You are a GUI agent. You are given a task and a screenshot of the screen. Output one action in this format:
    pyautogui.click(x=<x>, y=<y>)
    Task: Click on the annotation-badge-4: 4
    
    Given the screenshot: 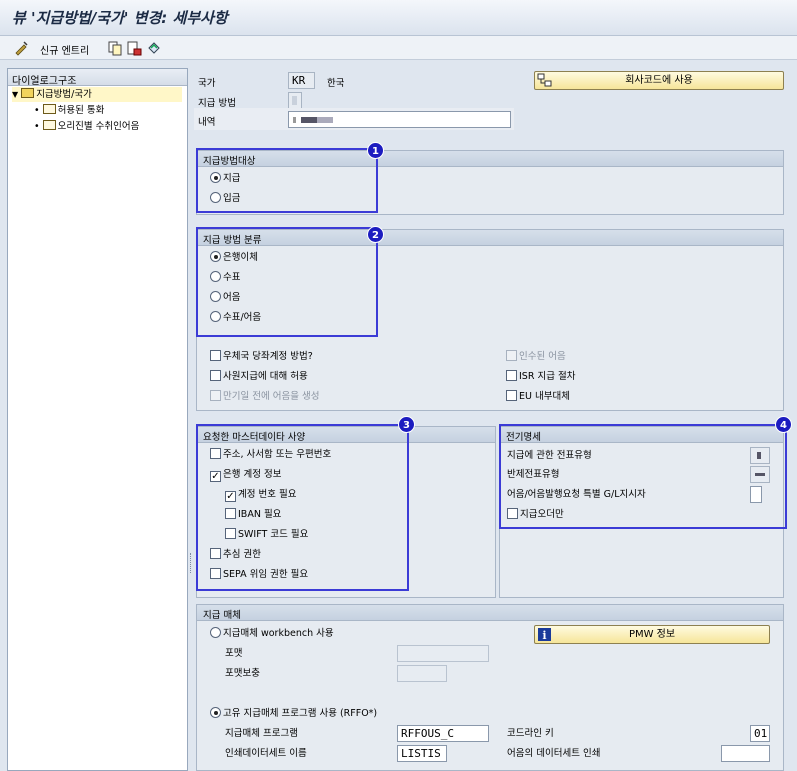 What is the action you would take?
    pyautogui.click(x=783, y=424)
    